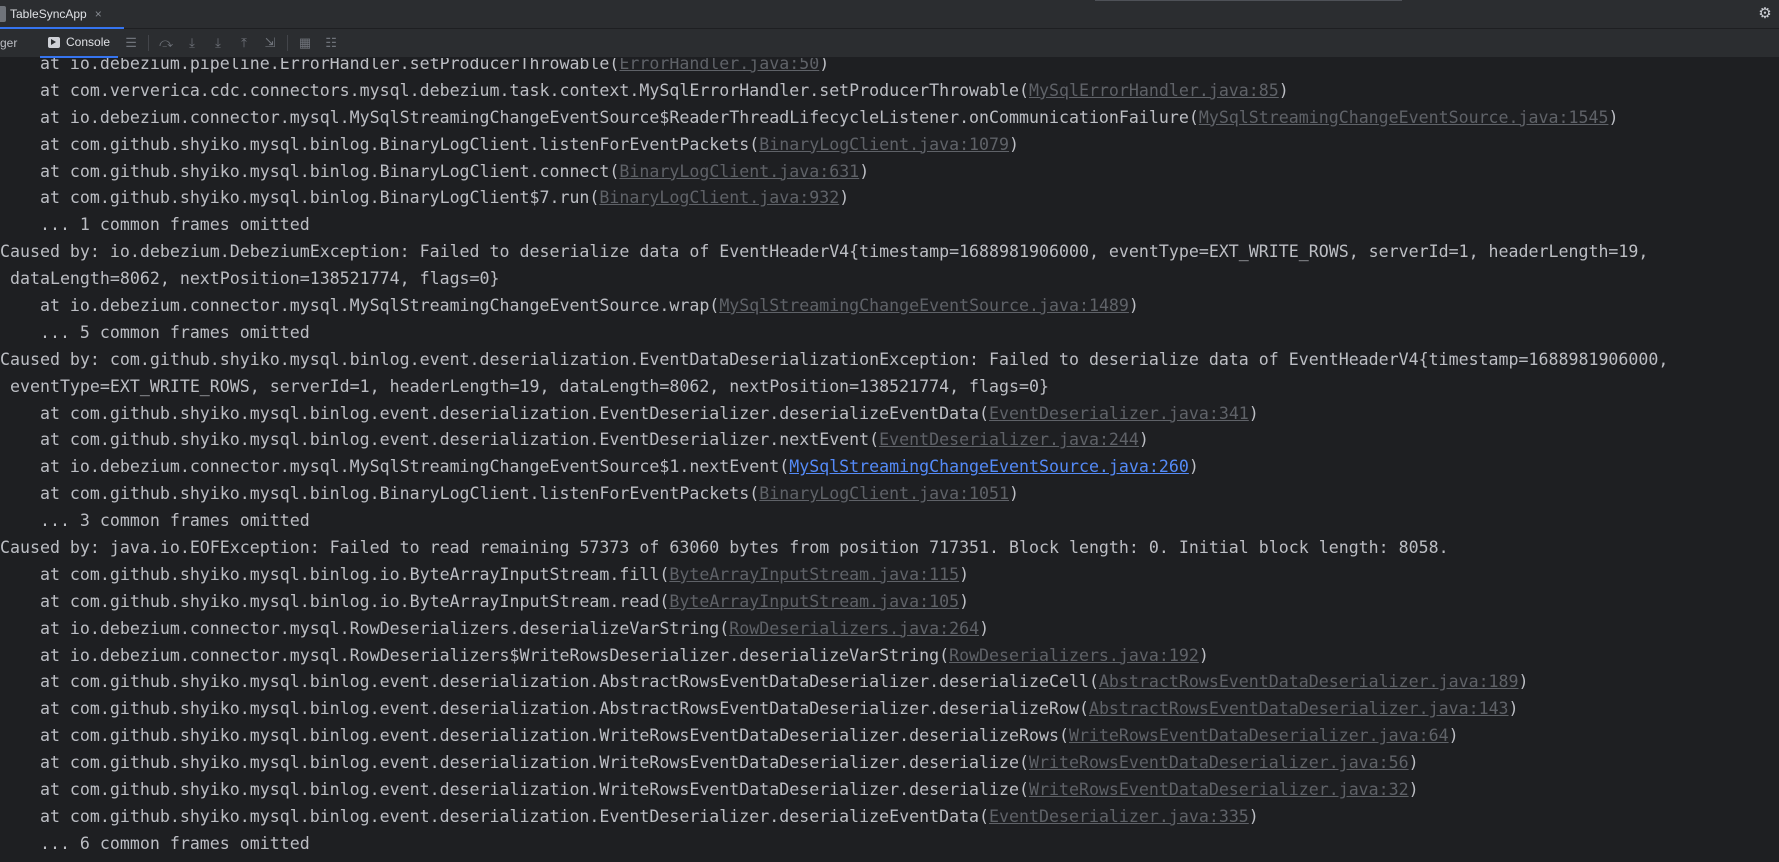  Describe the element at coordinates (131, 43) in the screenshot. I see `soft-wrap-icon: ☰` at that location.